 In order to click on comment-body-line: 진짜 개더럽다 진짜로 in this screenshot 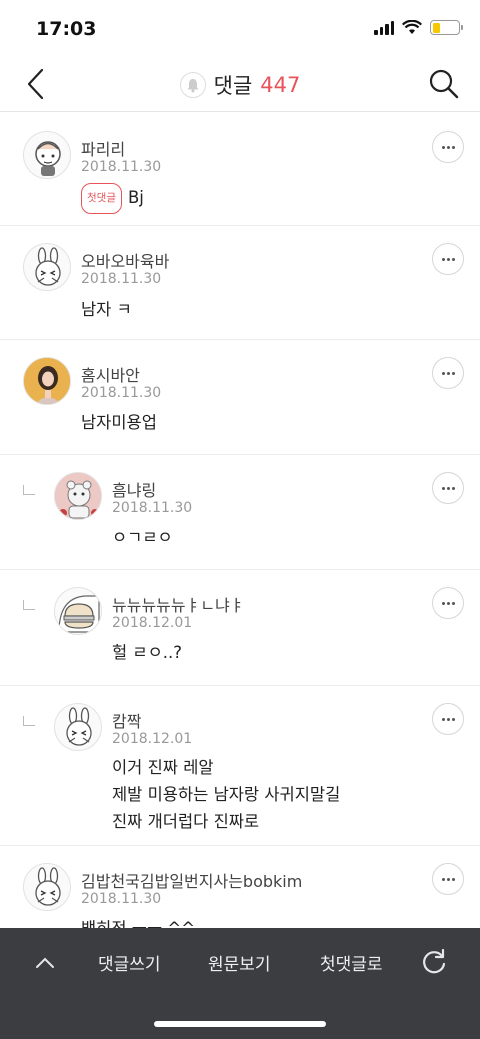, I will do `click(186, 821)`.